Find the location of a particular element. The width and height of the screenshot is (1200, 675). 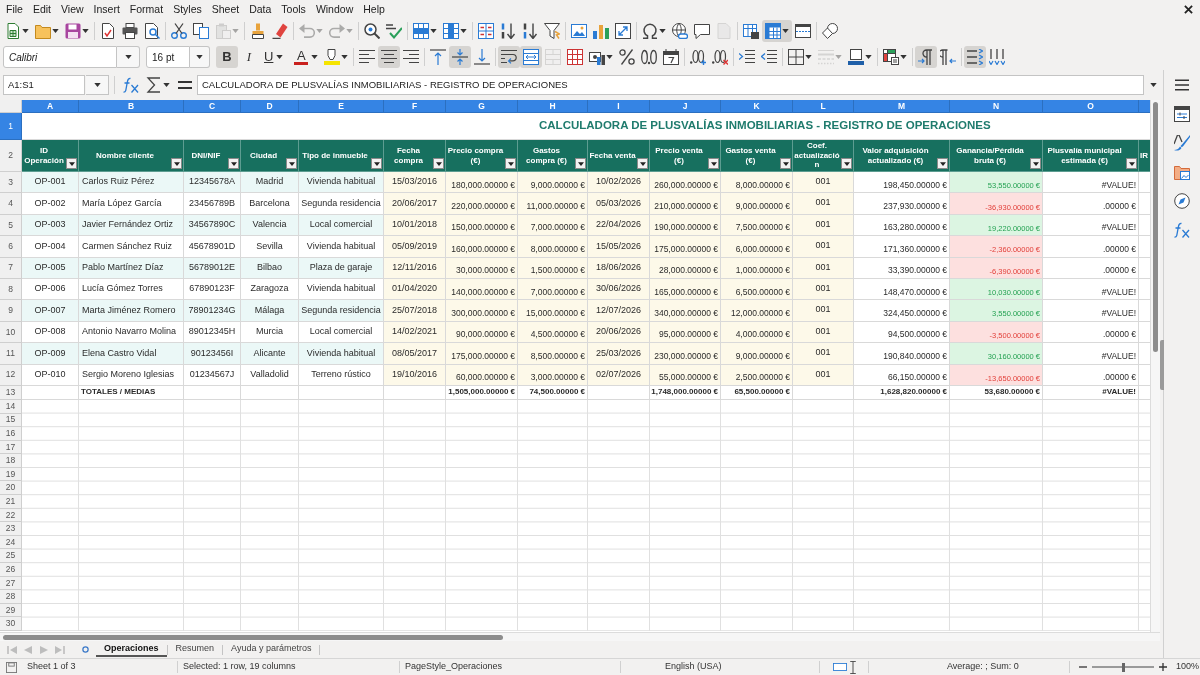

cut-button is located at coordinates (179, 31).